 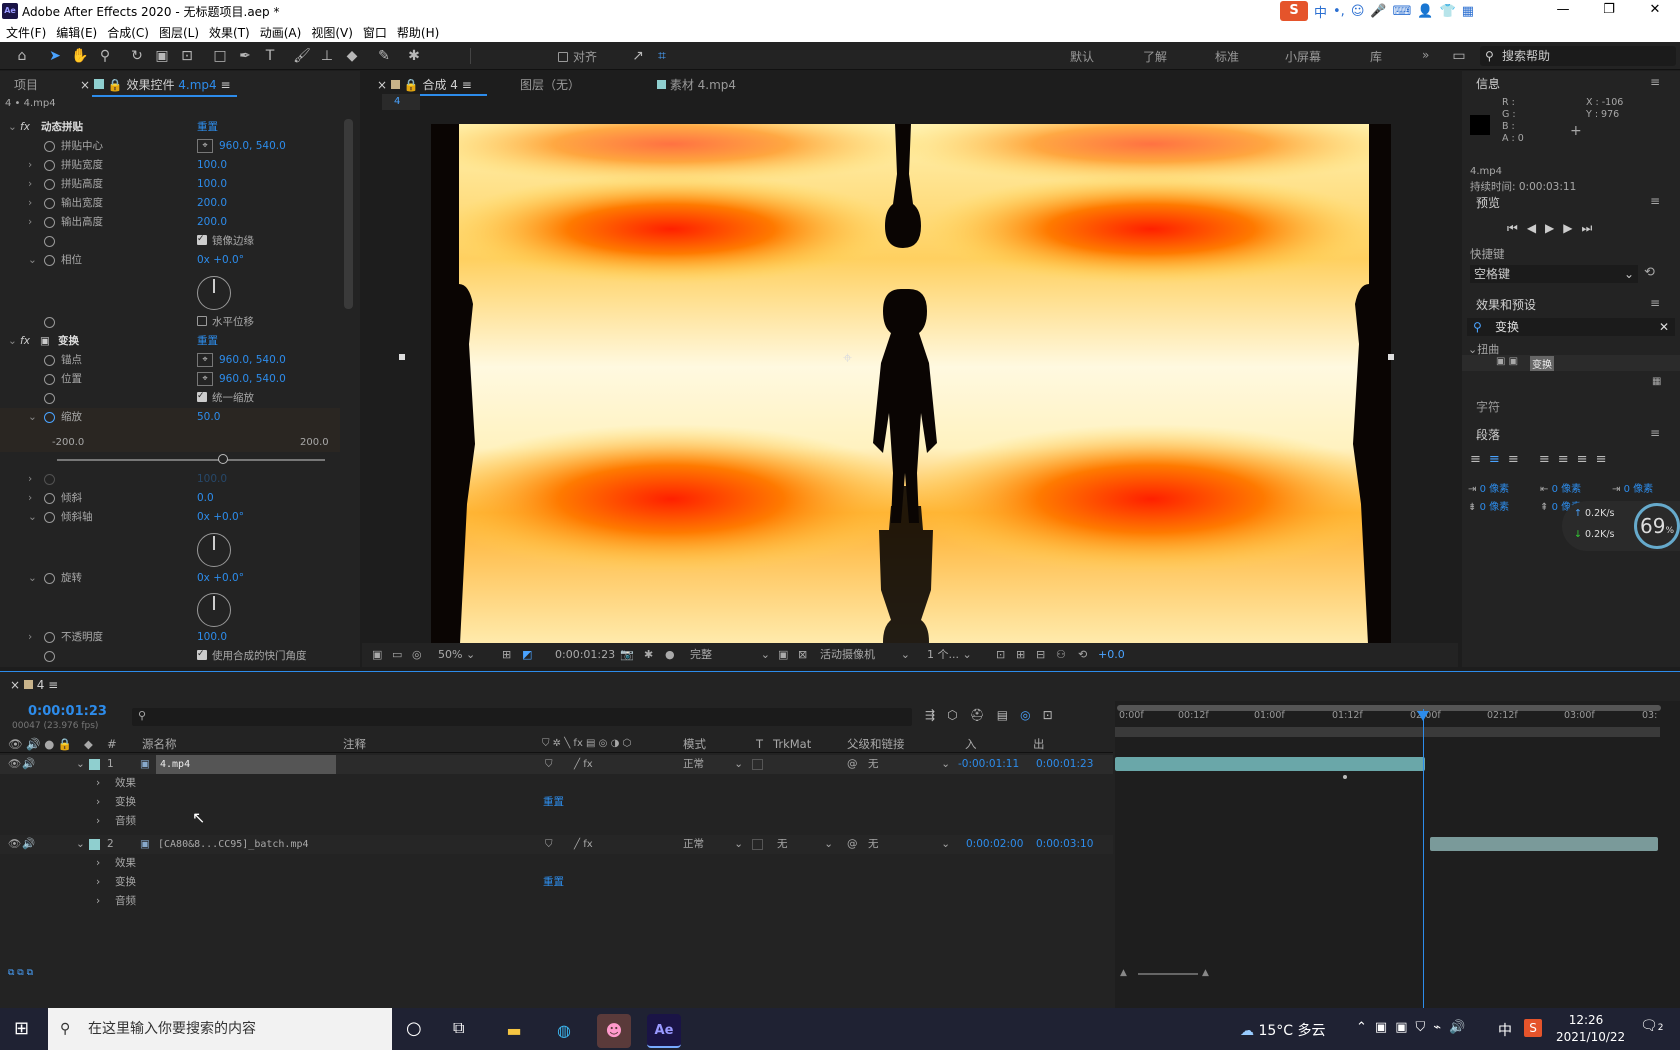 I want to click on ime-indicator: 中, so click(x=1505, y=1030).